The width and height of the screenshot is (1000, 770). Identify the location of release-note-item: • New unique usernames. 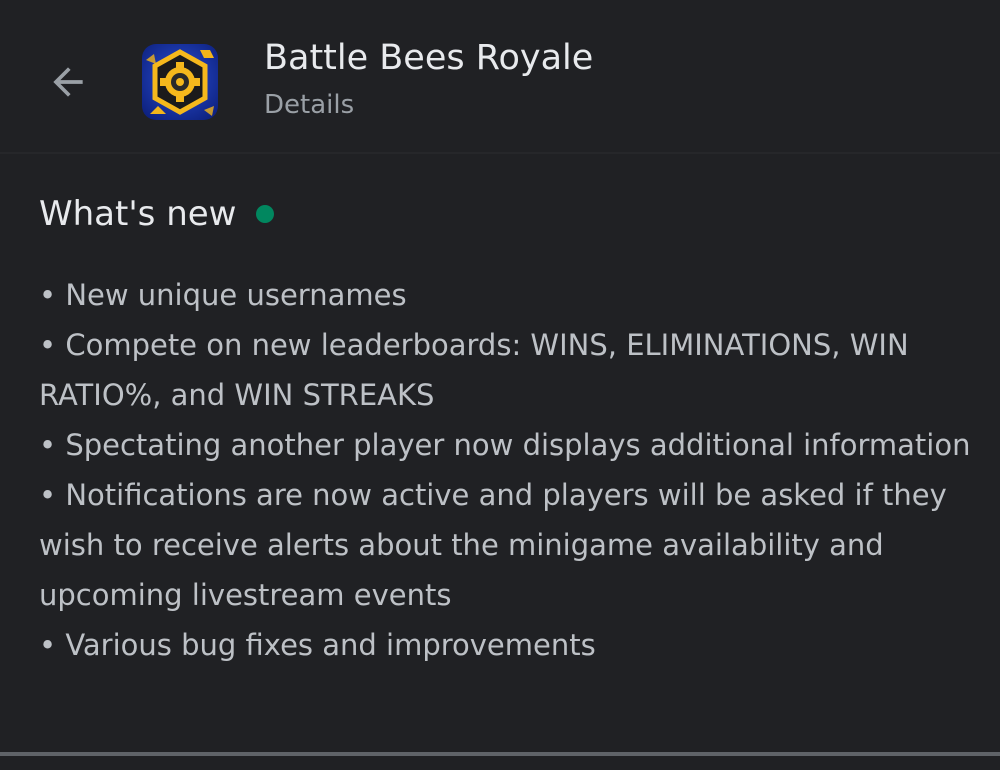
(223, 295).